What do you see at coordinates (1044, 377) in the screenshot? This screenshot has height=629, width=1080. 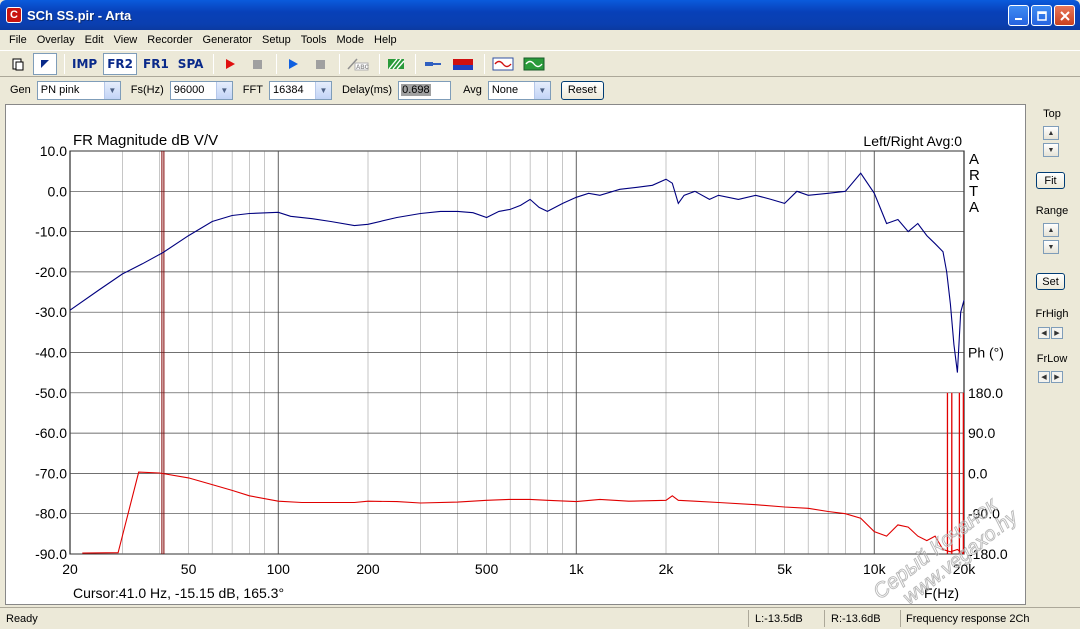 I see `frlow-left-button: ◀` at bounding box center [1044, 377].